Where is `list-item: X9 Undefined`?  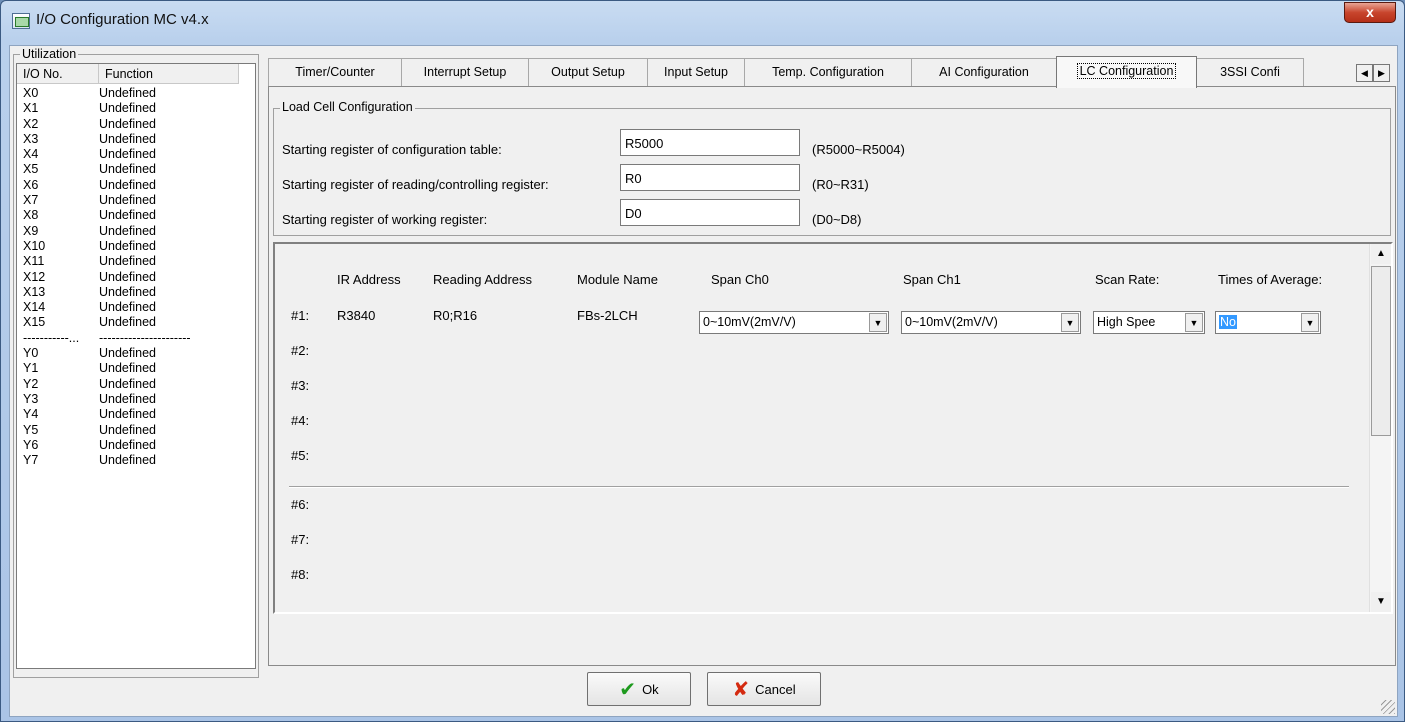
list-item: X9 Undefined is located at coordinates (136, 231).